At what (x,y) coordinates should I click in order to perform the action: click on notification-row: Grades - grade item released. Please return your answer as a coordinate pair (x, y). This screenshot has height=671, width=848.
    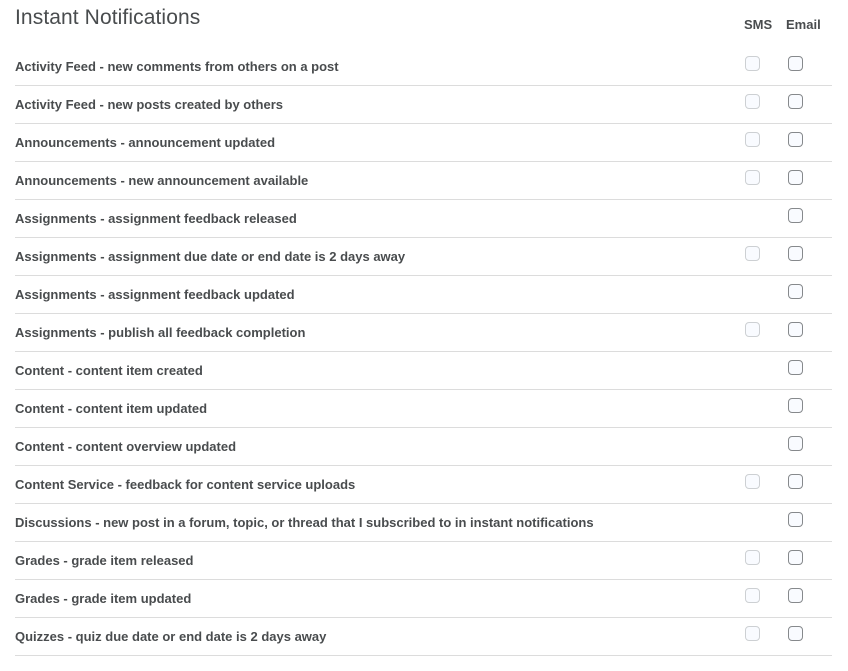
    Looking at the image, I should click on (423, 561).